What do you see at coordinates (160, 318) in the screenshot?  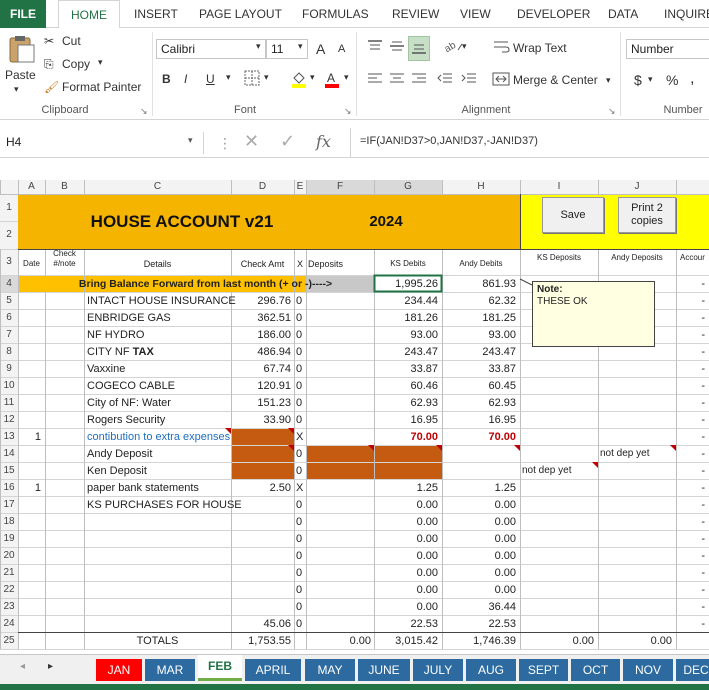 I see `cell-details: ENBRIDGE GAS` at bounding box center [160, 318].